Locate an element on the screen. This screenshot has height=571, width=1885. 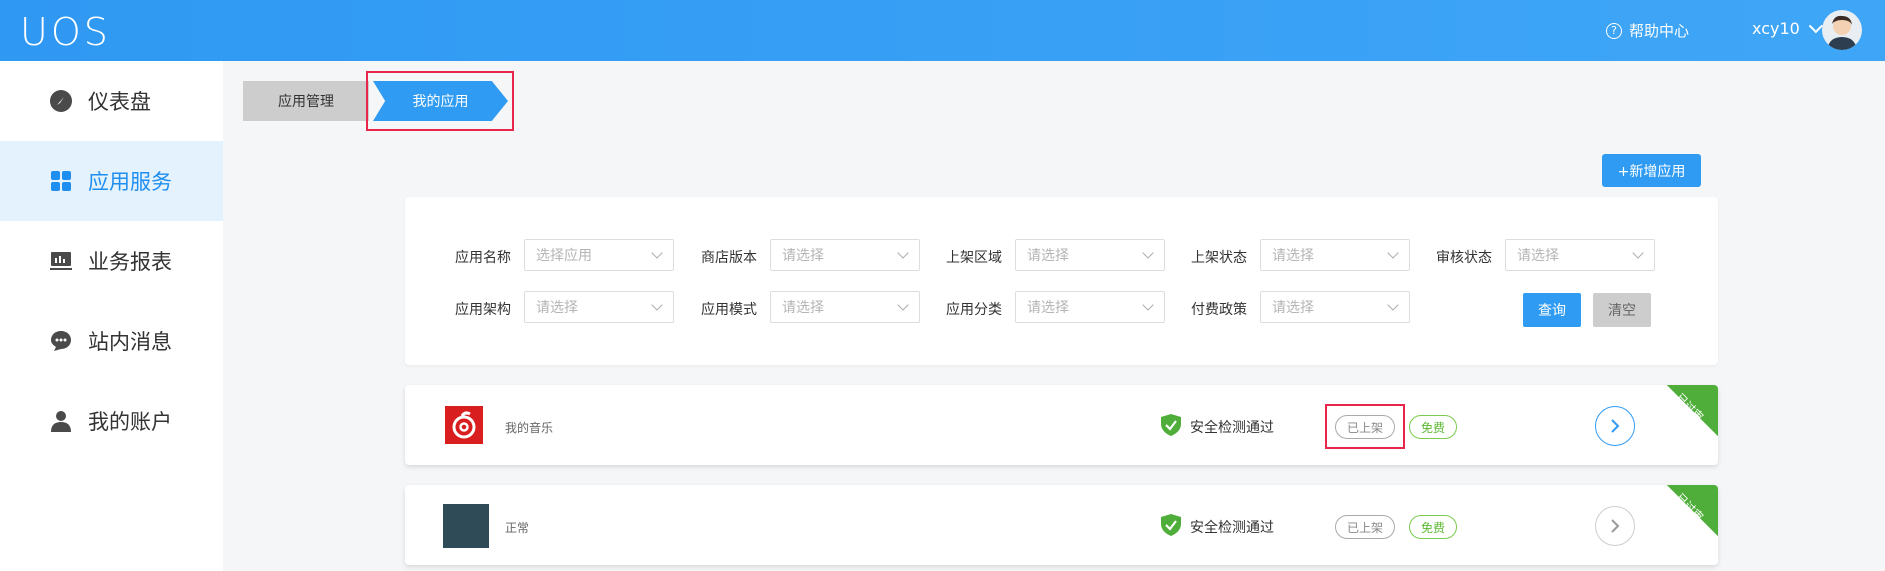
region-select: 请选择 is located at coordinates (1090, 255).